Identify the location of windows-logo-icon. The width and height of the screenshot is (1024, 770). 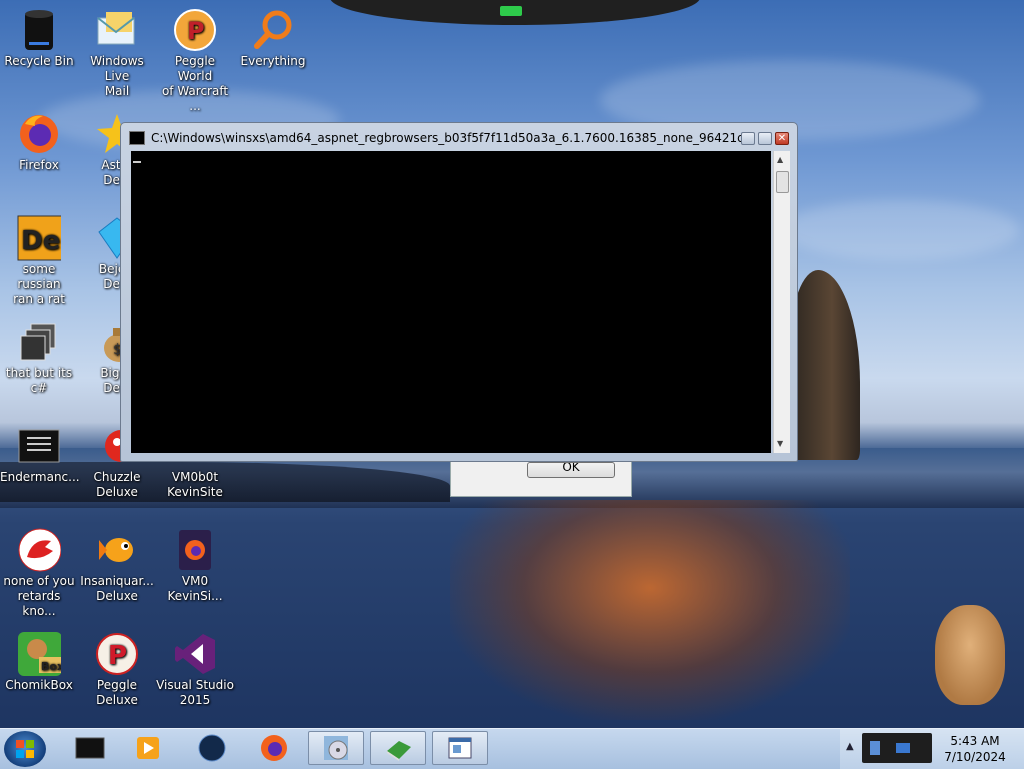
(25, 749).